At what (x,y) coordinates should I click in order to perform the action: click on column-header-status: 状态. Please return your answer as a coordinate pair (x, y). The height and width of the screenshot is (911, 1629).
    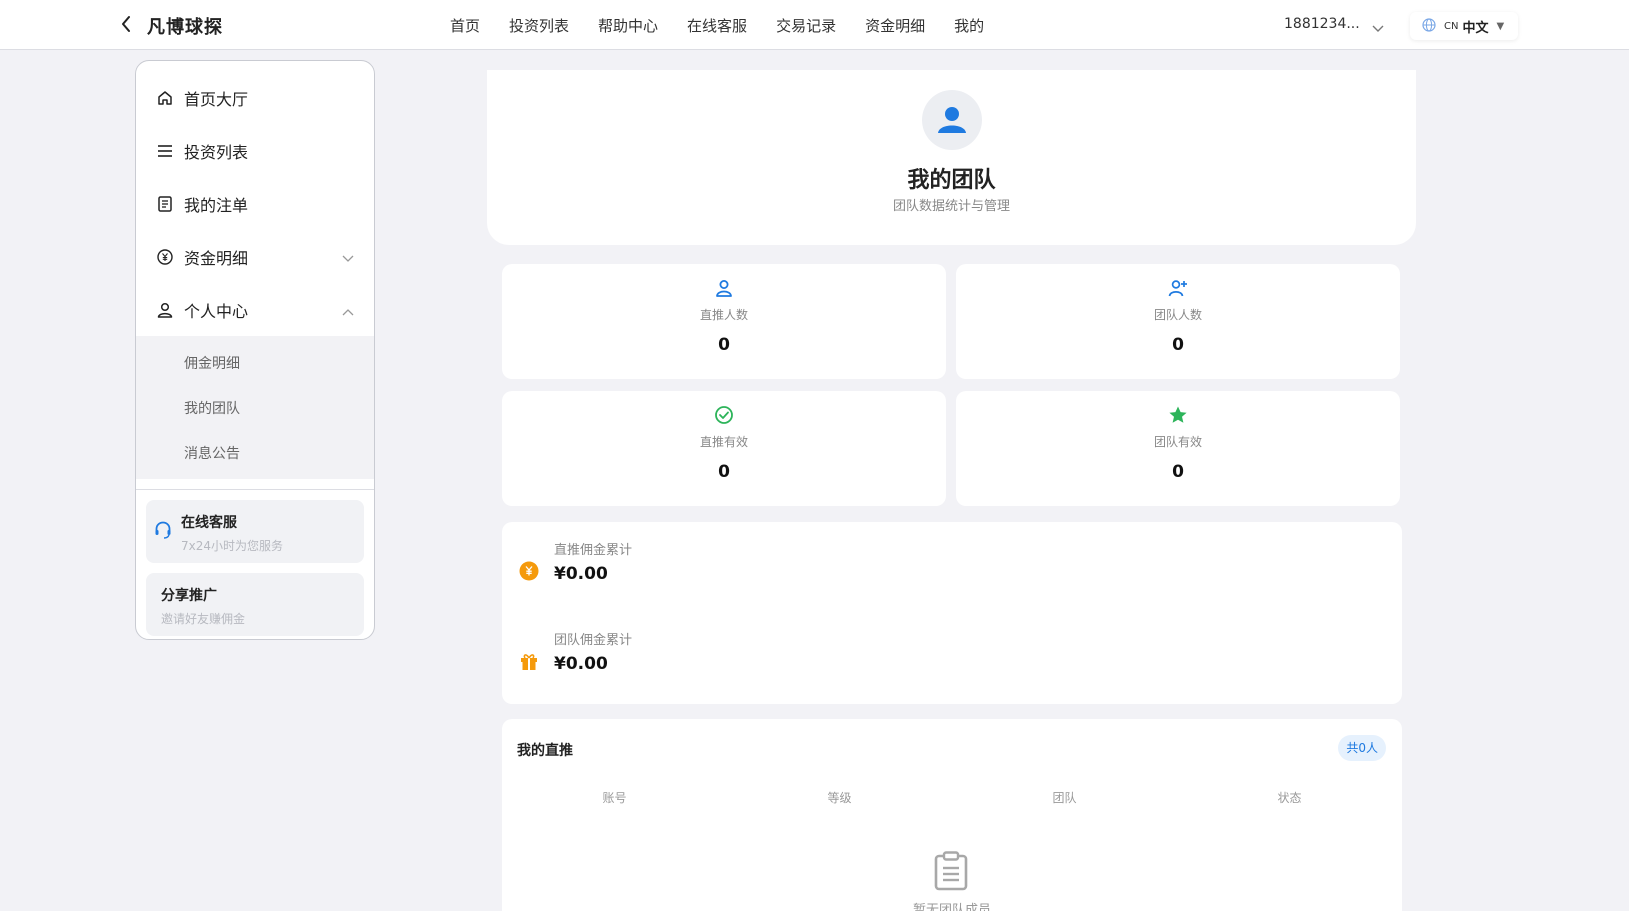
    Looking at the image, I should click on (1289, 798).